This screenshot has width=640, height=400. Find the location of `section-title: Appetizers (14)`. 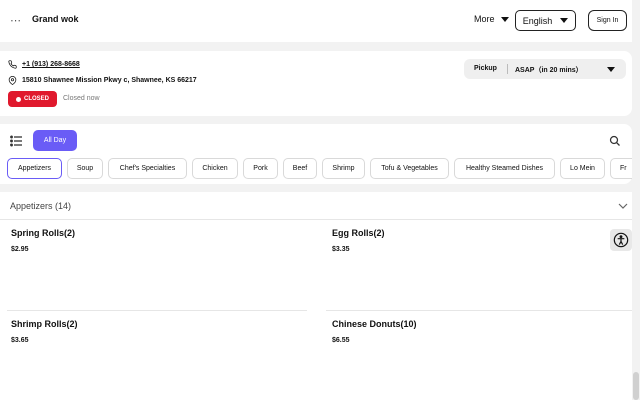

section-title: Appetizers (14) is located at coordinates (40, 206).